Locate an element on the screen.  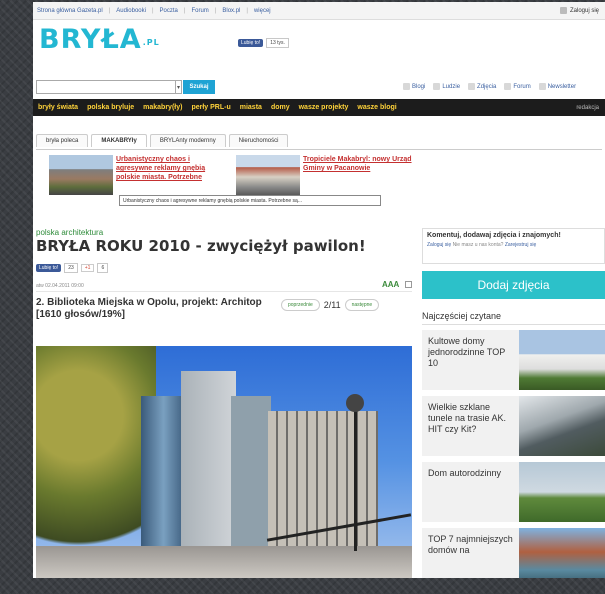
login-label: Zaloguj się is located at coordinates (584, 10).